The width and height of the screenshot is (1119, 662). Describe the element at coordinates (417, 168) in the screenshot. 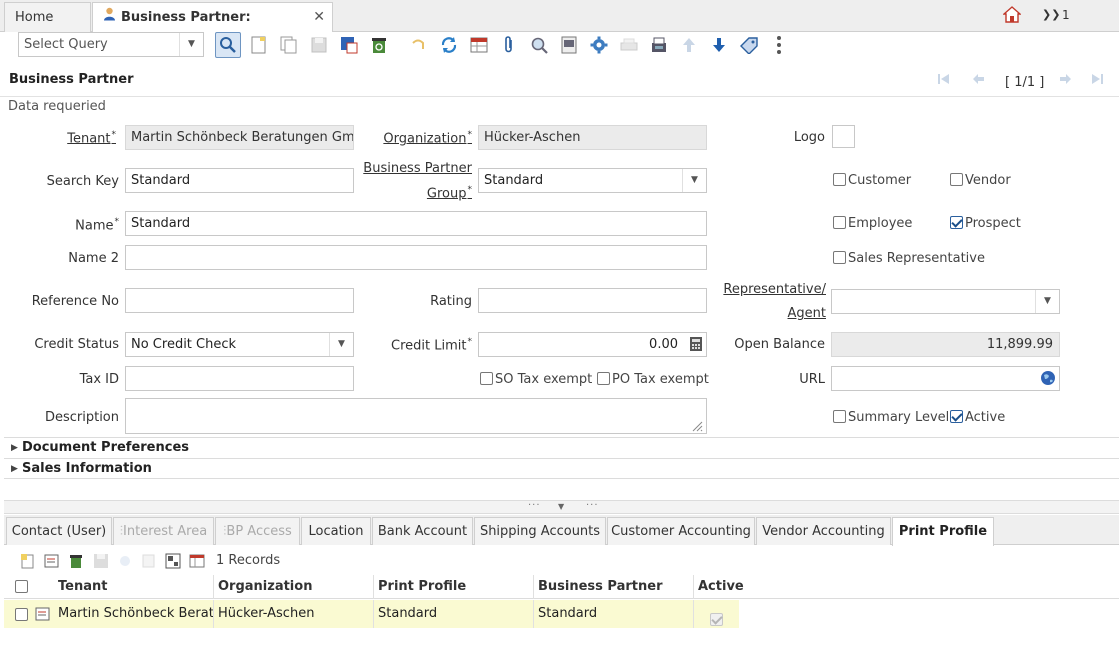

I see `bp-group-label-line1: Business Partner` at that location.